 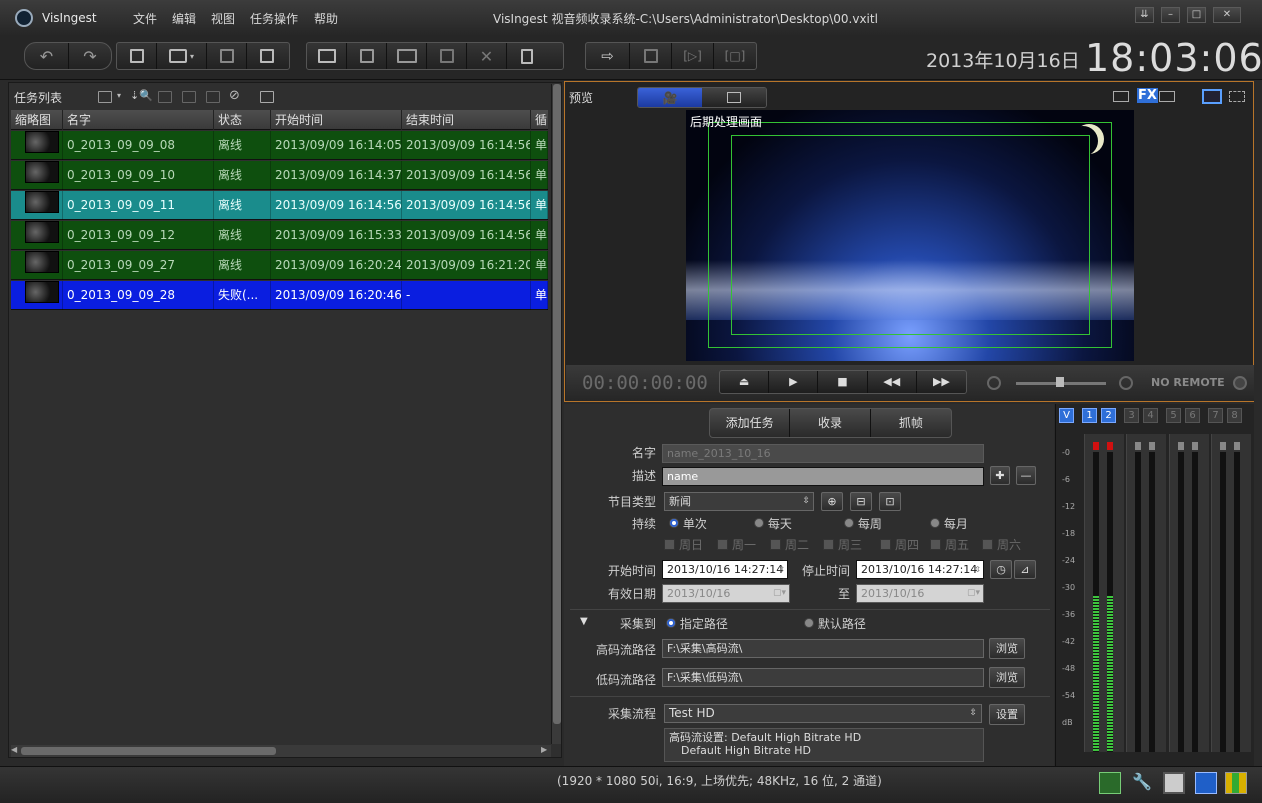 I want to click on channel-V-button: V, so click(x=1066, y=415).